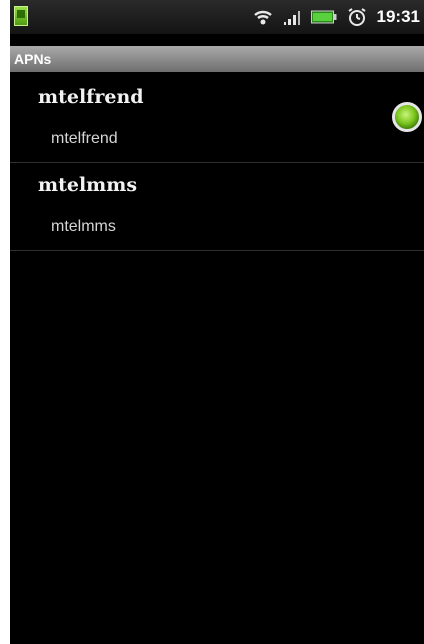 Image resolution: width=424 pixels, height=644 pixels. Describe the element at coordinates (217, 17) in the screenshot. I see `status-bar: 19:31` at that location.